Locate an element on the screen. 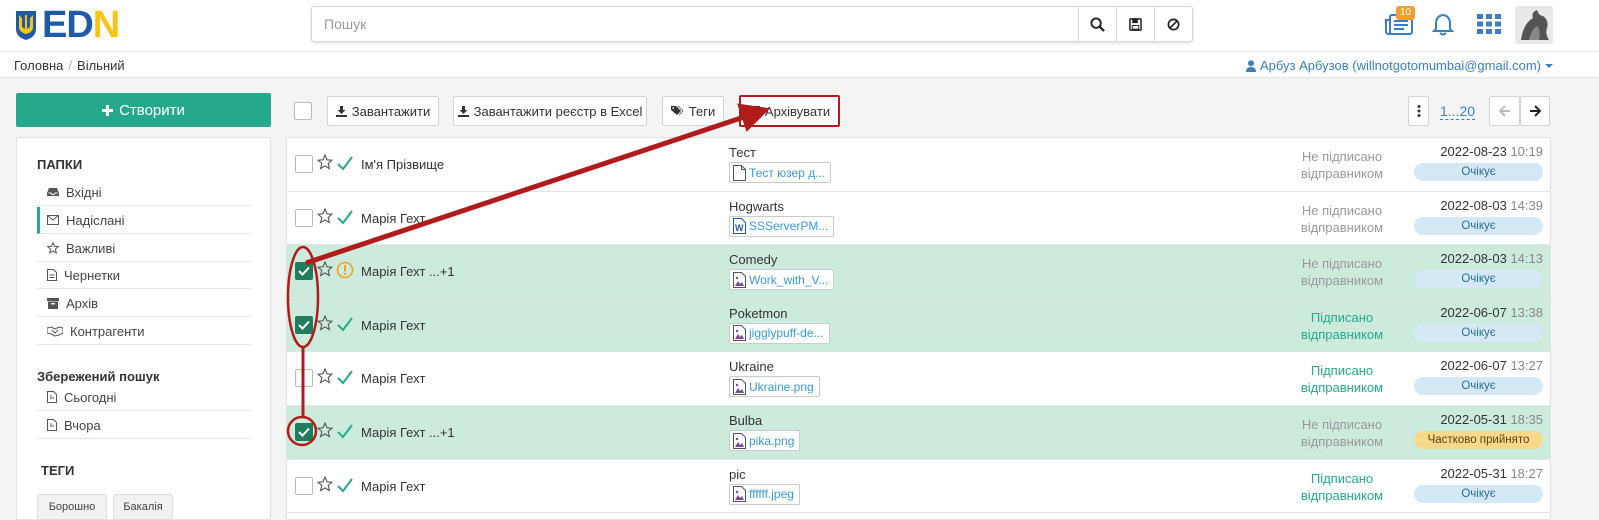 Image resolution: width=1599 pixels, height=520 pixels. document-date: 2022-08-23 10:19 is located at coordinates (1491, 151).